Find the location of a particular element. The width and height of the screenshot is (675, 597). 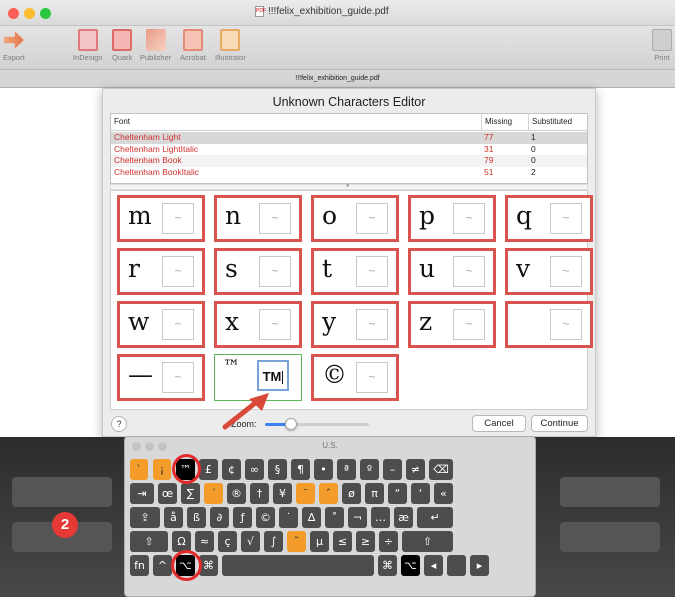

publisher-button: Publisher is located at coordinates (155, 45).